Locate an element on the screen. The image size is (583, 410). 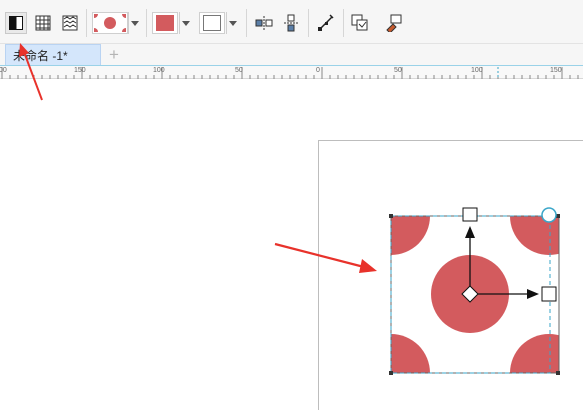
rotate-handle is located at coordinates (549, 215).